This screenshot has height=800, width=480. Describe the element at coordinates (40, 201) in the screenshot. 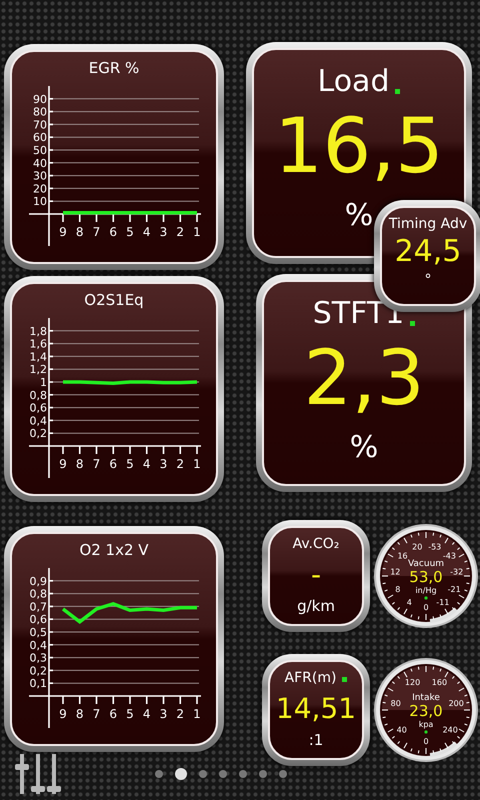

I see `axis-label: 10` at that location.